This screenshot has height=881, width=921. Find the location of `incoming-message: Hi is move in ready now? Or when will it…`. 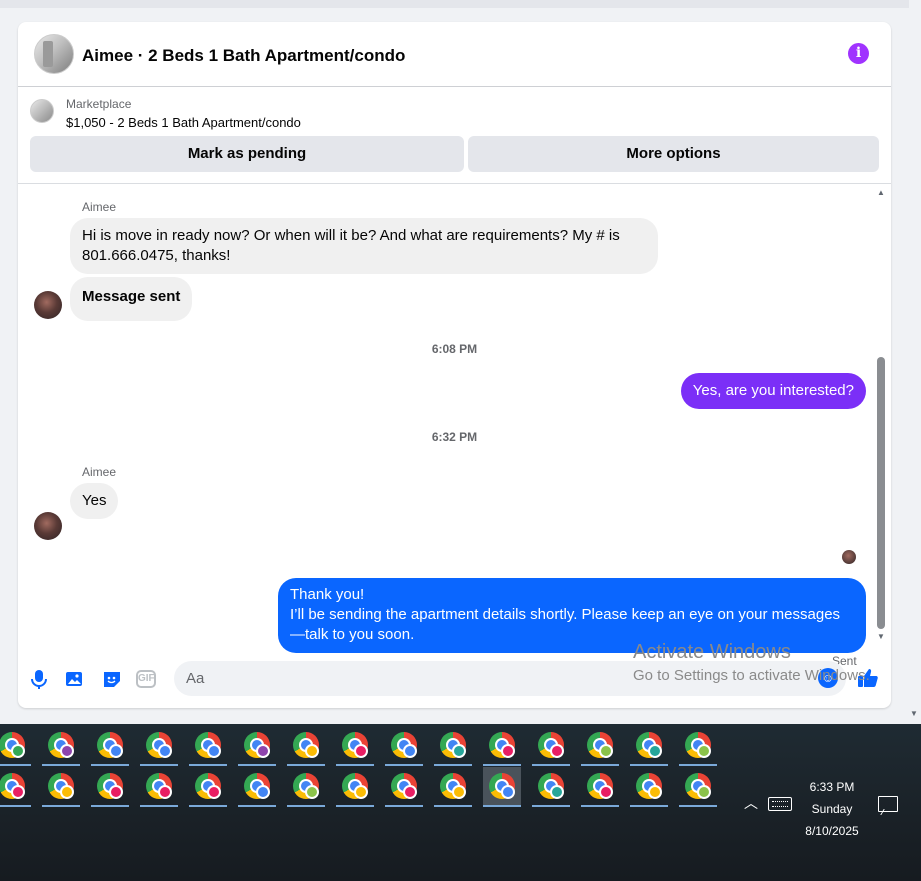

incoming-message: Hi is move in ready now? Or when will it… is located at coordinates (364, 246).